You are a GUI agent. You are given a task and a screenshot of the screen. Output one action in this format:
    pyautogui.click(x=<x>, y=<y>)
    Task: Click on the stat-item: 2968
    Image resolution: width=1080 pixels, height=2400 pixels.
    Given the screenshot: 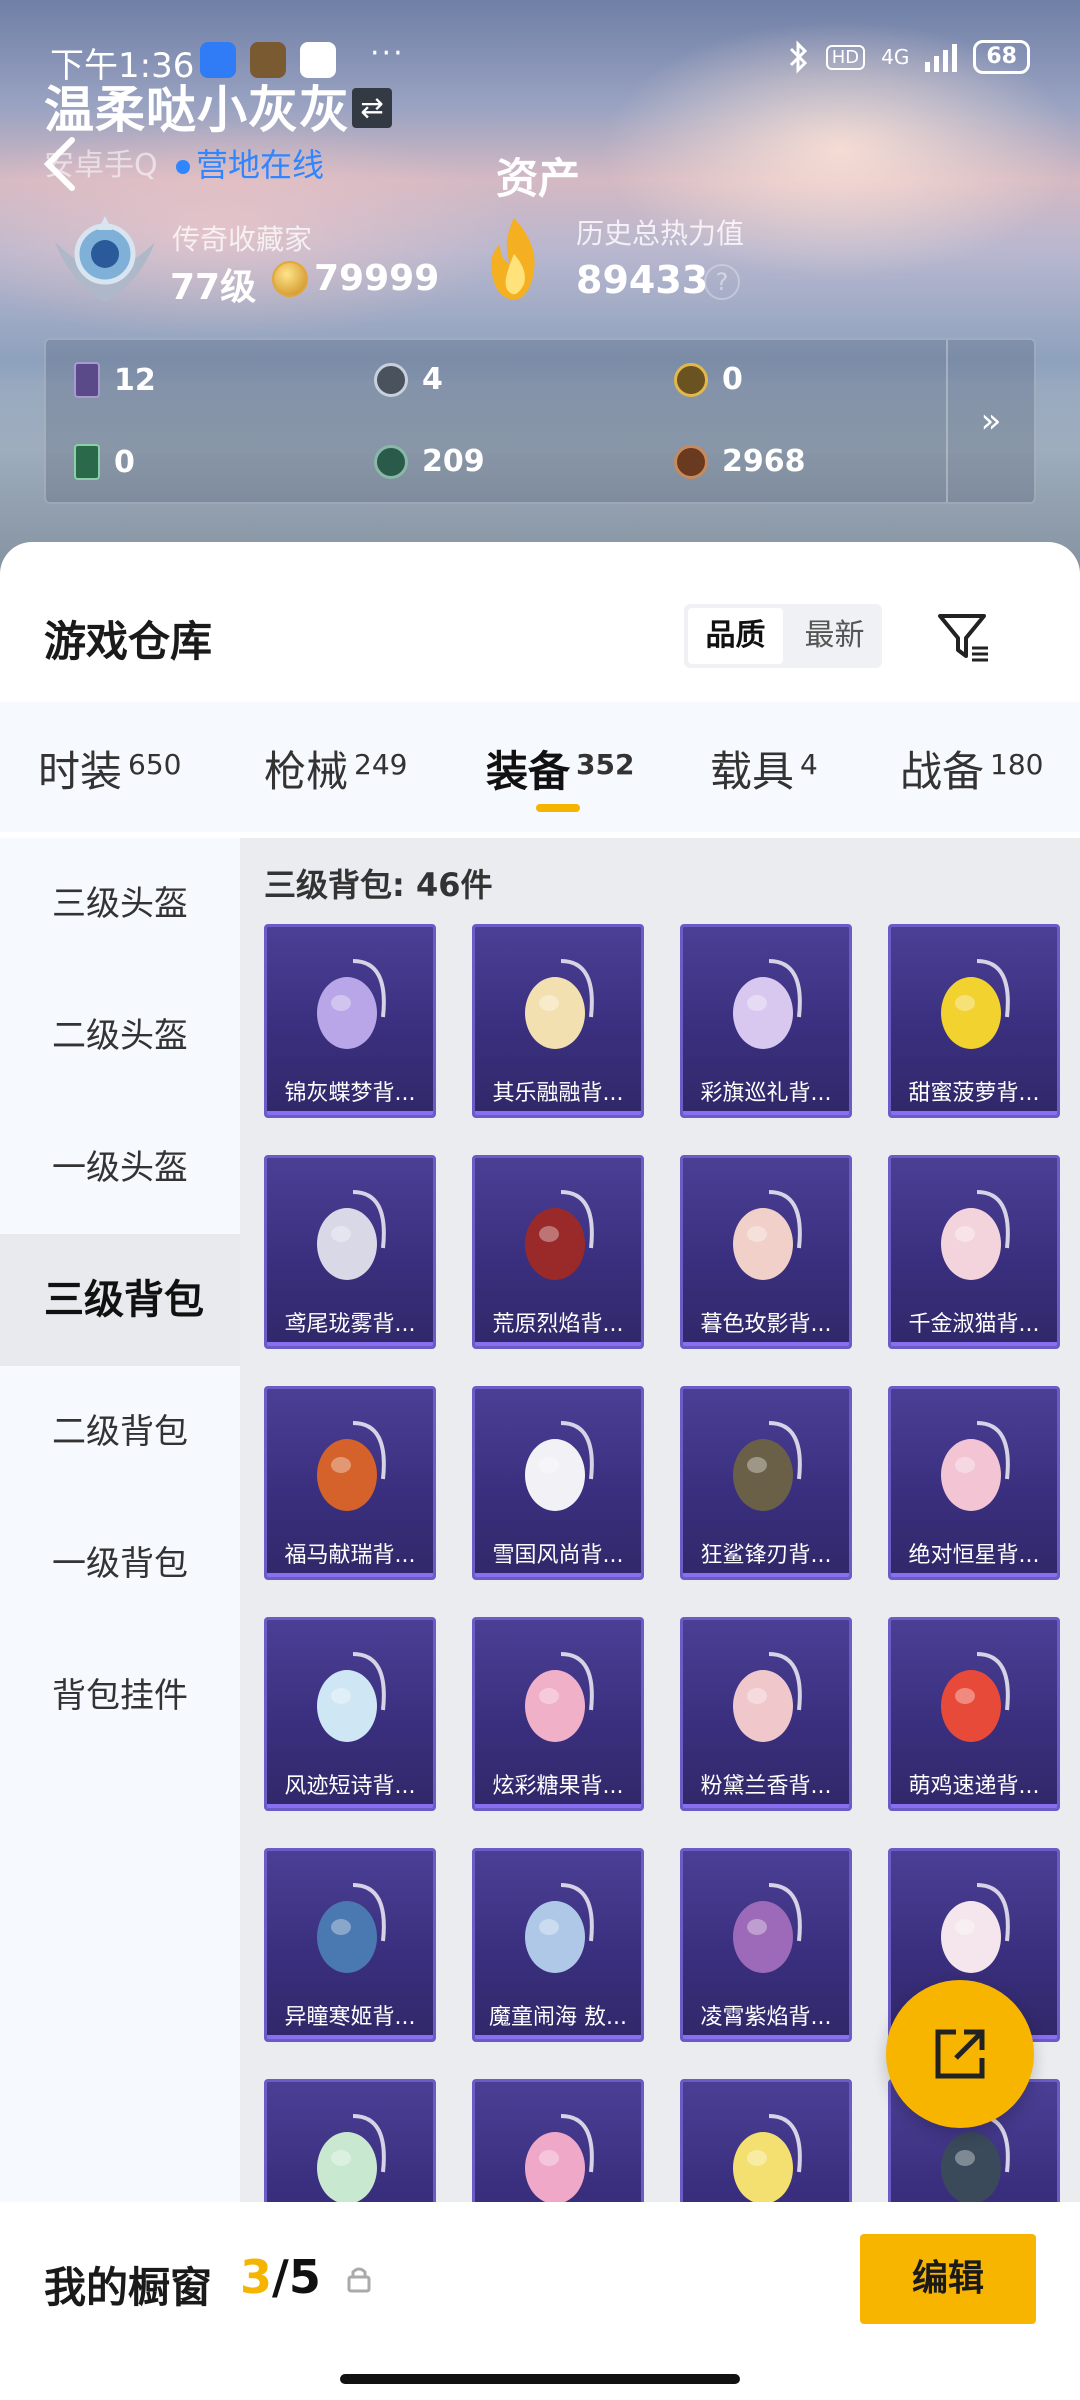 What is the action you would take?
    pyautogui.click(x=740, y=461)
    